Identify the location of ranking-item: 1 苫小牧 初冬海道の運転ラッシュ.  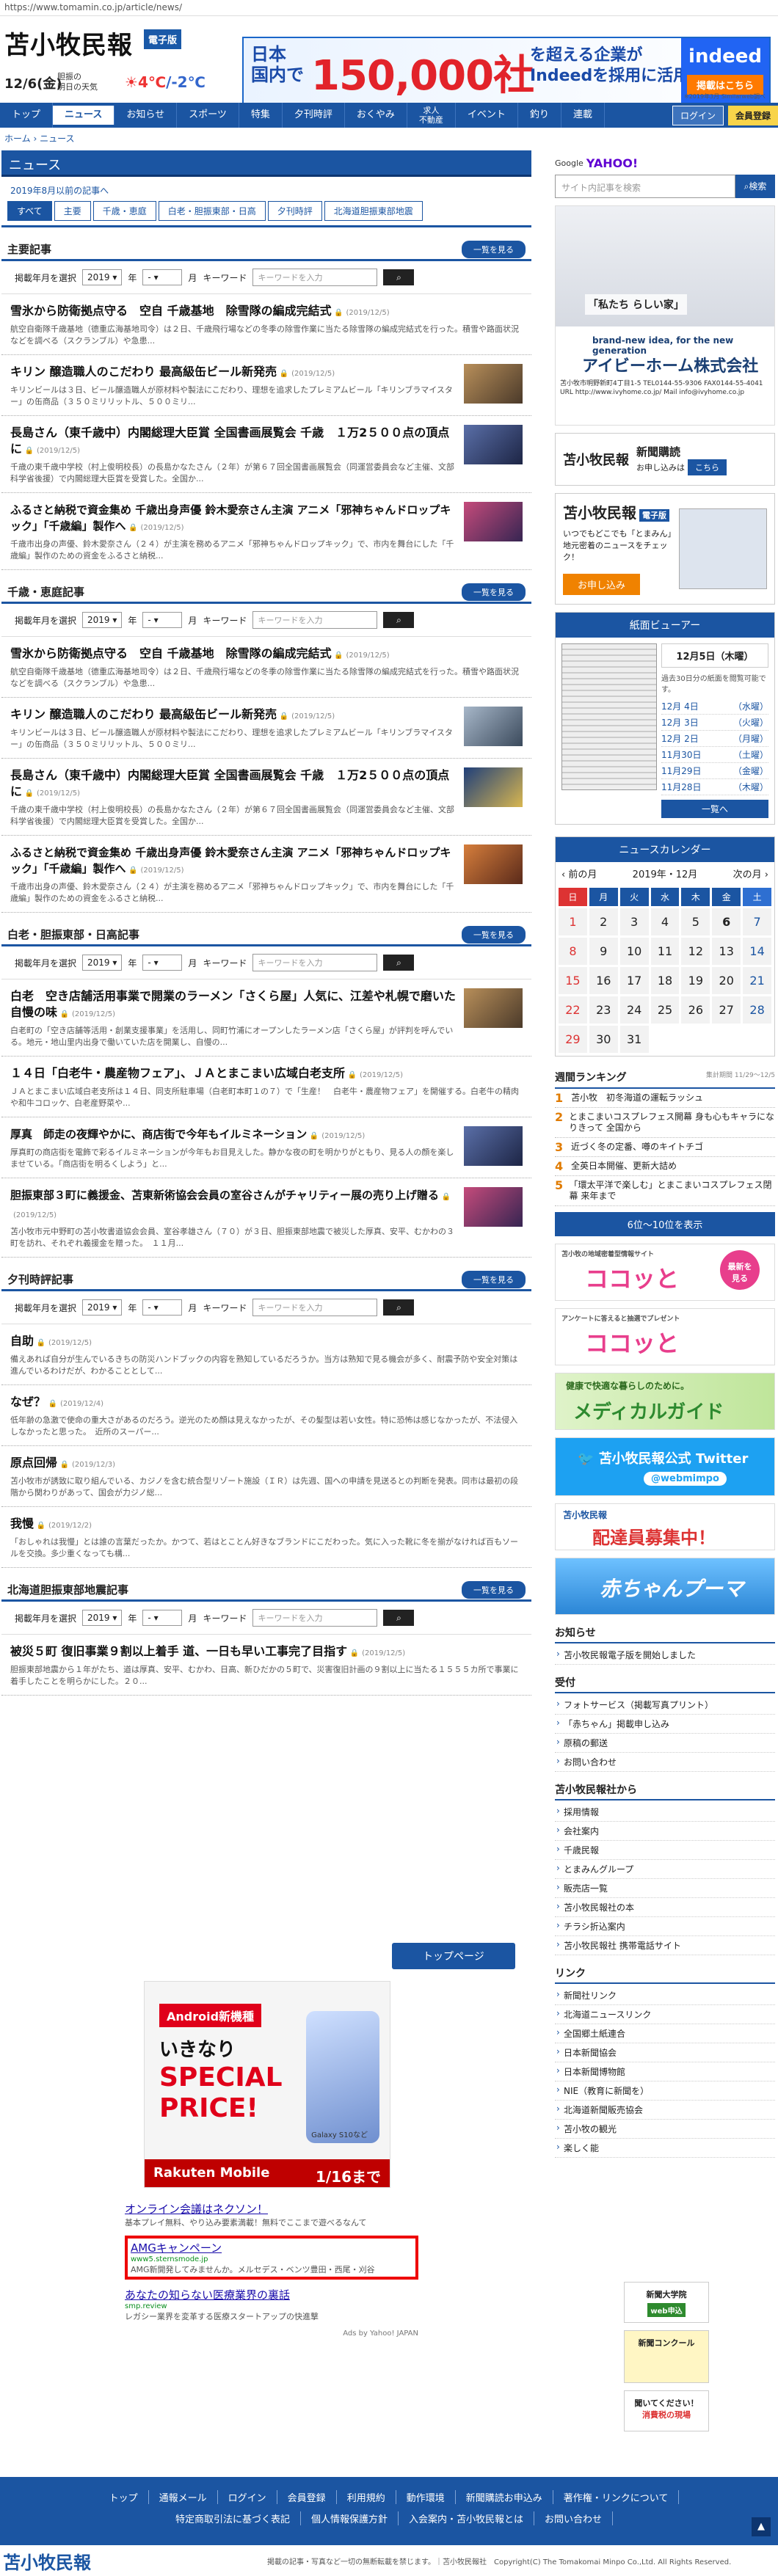
(665, 1098).